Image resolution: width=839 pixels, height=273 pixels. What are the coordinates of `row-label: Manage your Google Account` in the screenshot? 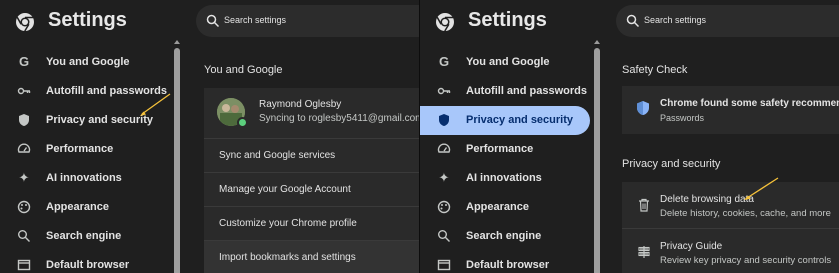 It's located at (285, 189).